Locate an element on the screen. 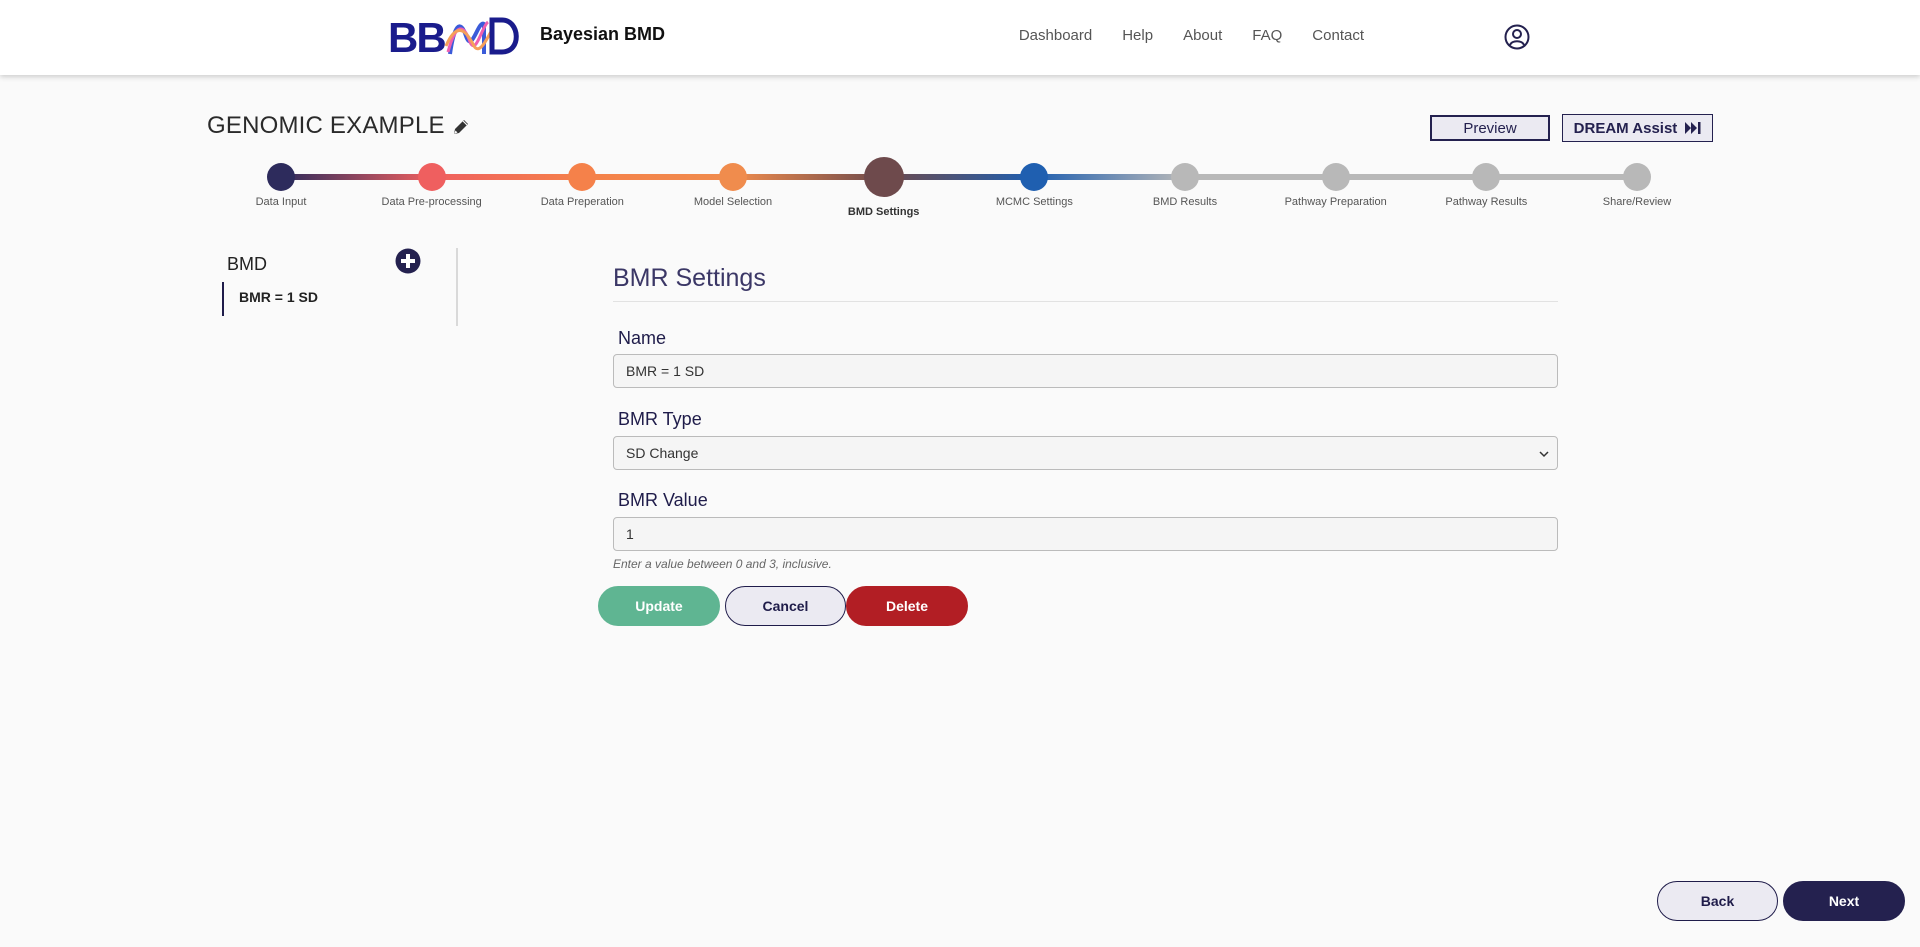  main-nav: Dashboard Help About FAQ Contact is located at coordinates (1191, 35).